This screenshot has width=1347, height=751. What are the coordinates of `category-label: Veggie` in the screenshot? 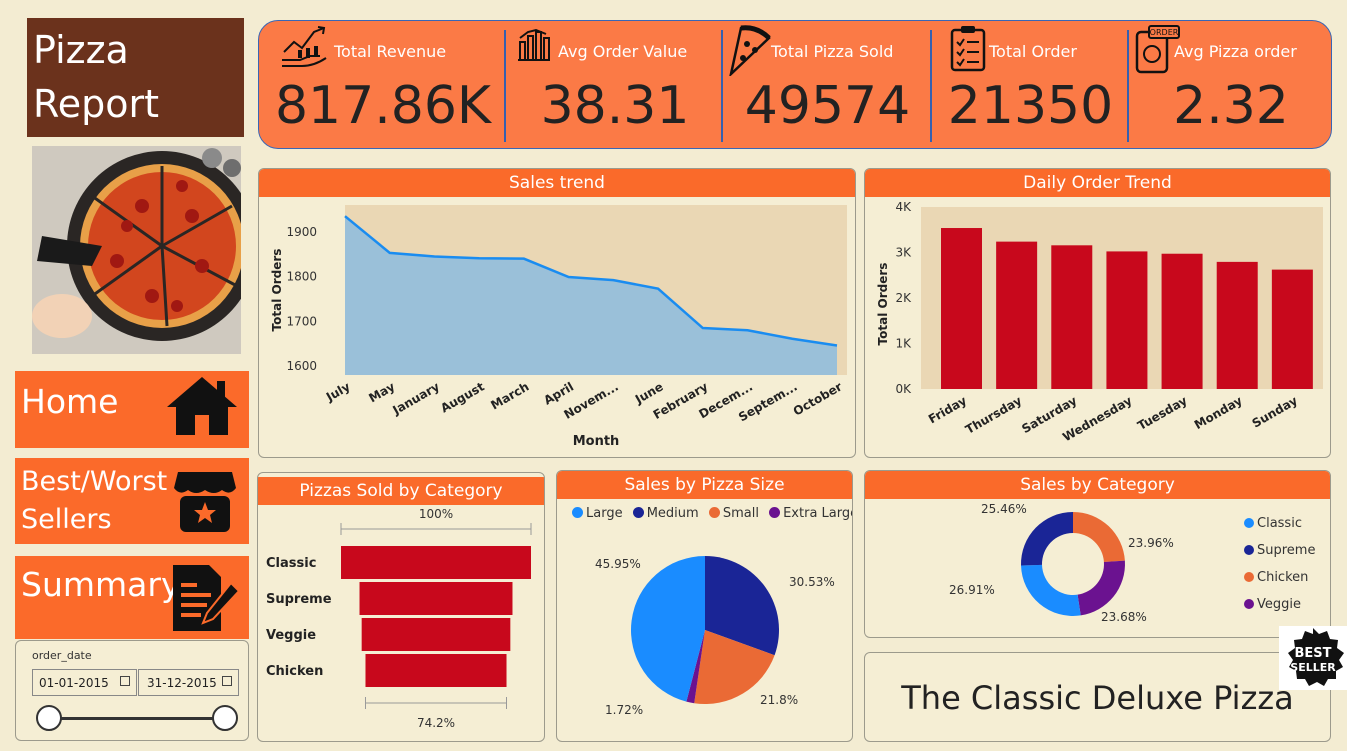 It's located at (291, 635).